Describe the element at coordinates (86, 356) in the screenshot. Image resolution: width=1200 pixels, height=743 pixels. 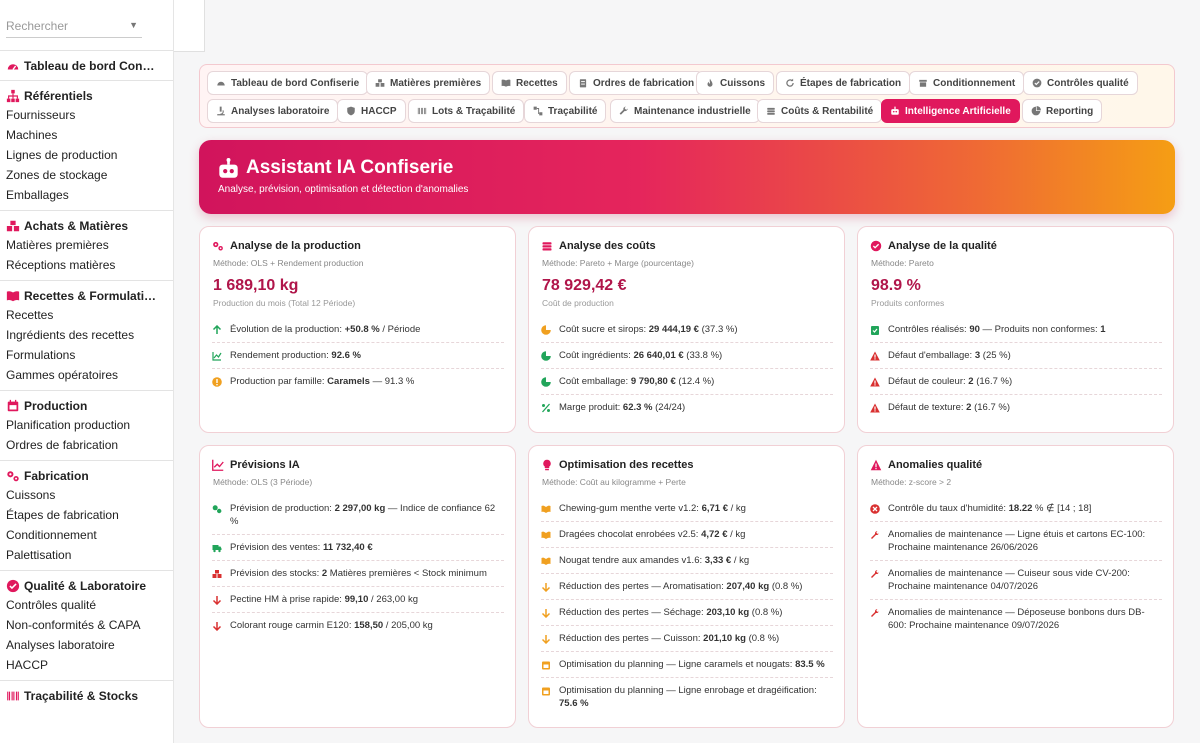
I see `sidebar-item-formulations: Formulations` at that location.